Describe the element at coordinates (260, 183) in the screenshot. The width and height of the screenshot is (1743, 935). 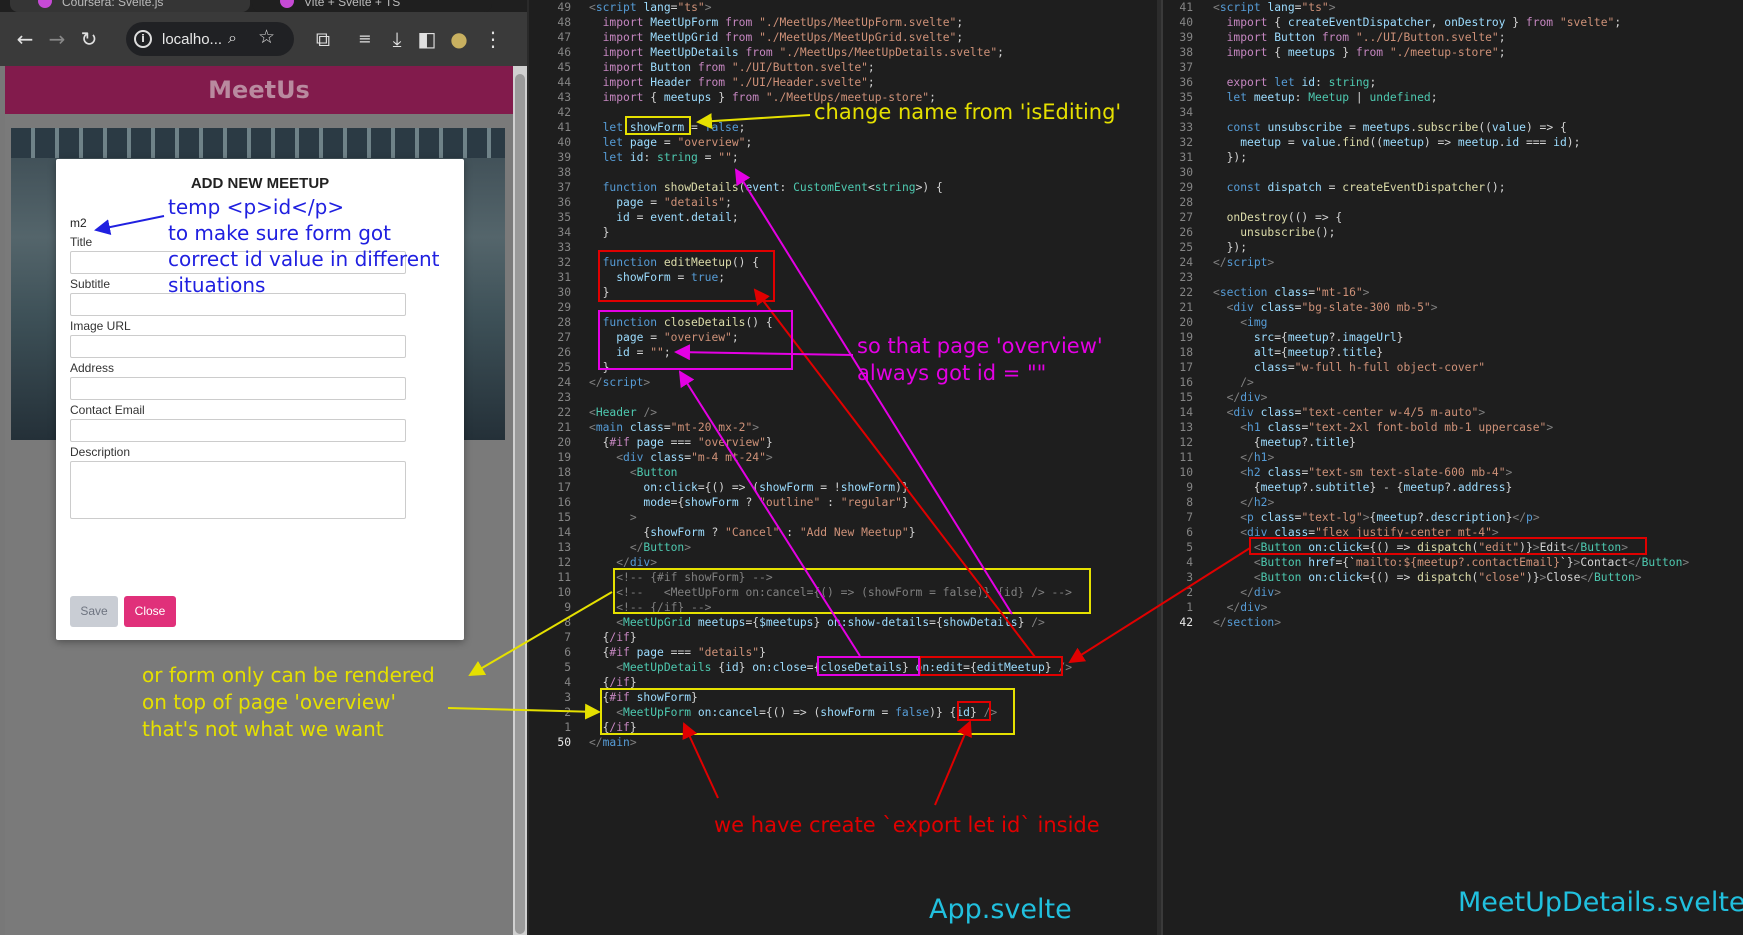
I see `modal-title: ADD NEW MEETUP` at that location.